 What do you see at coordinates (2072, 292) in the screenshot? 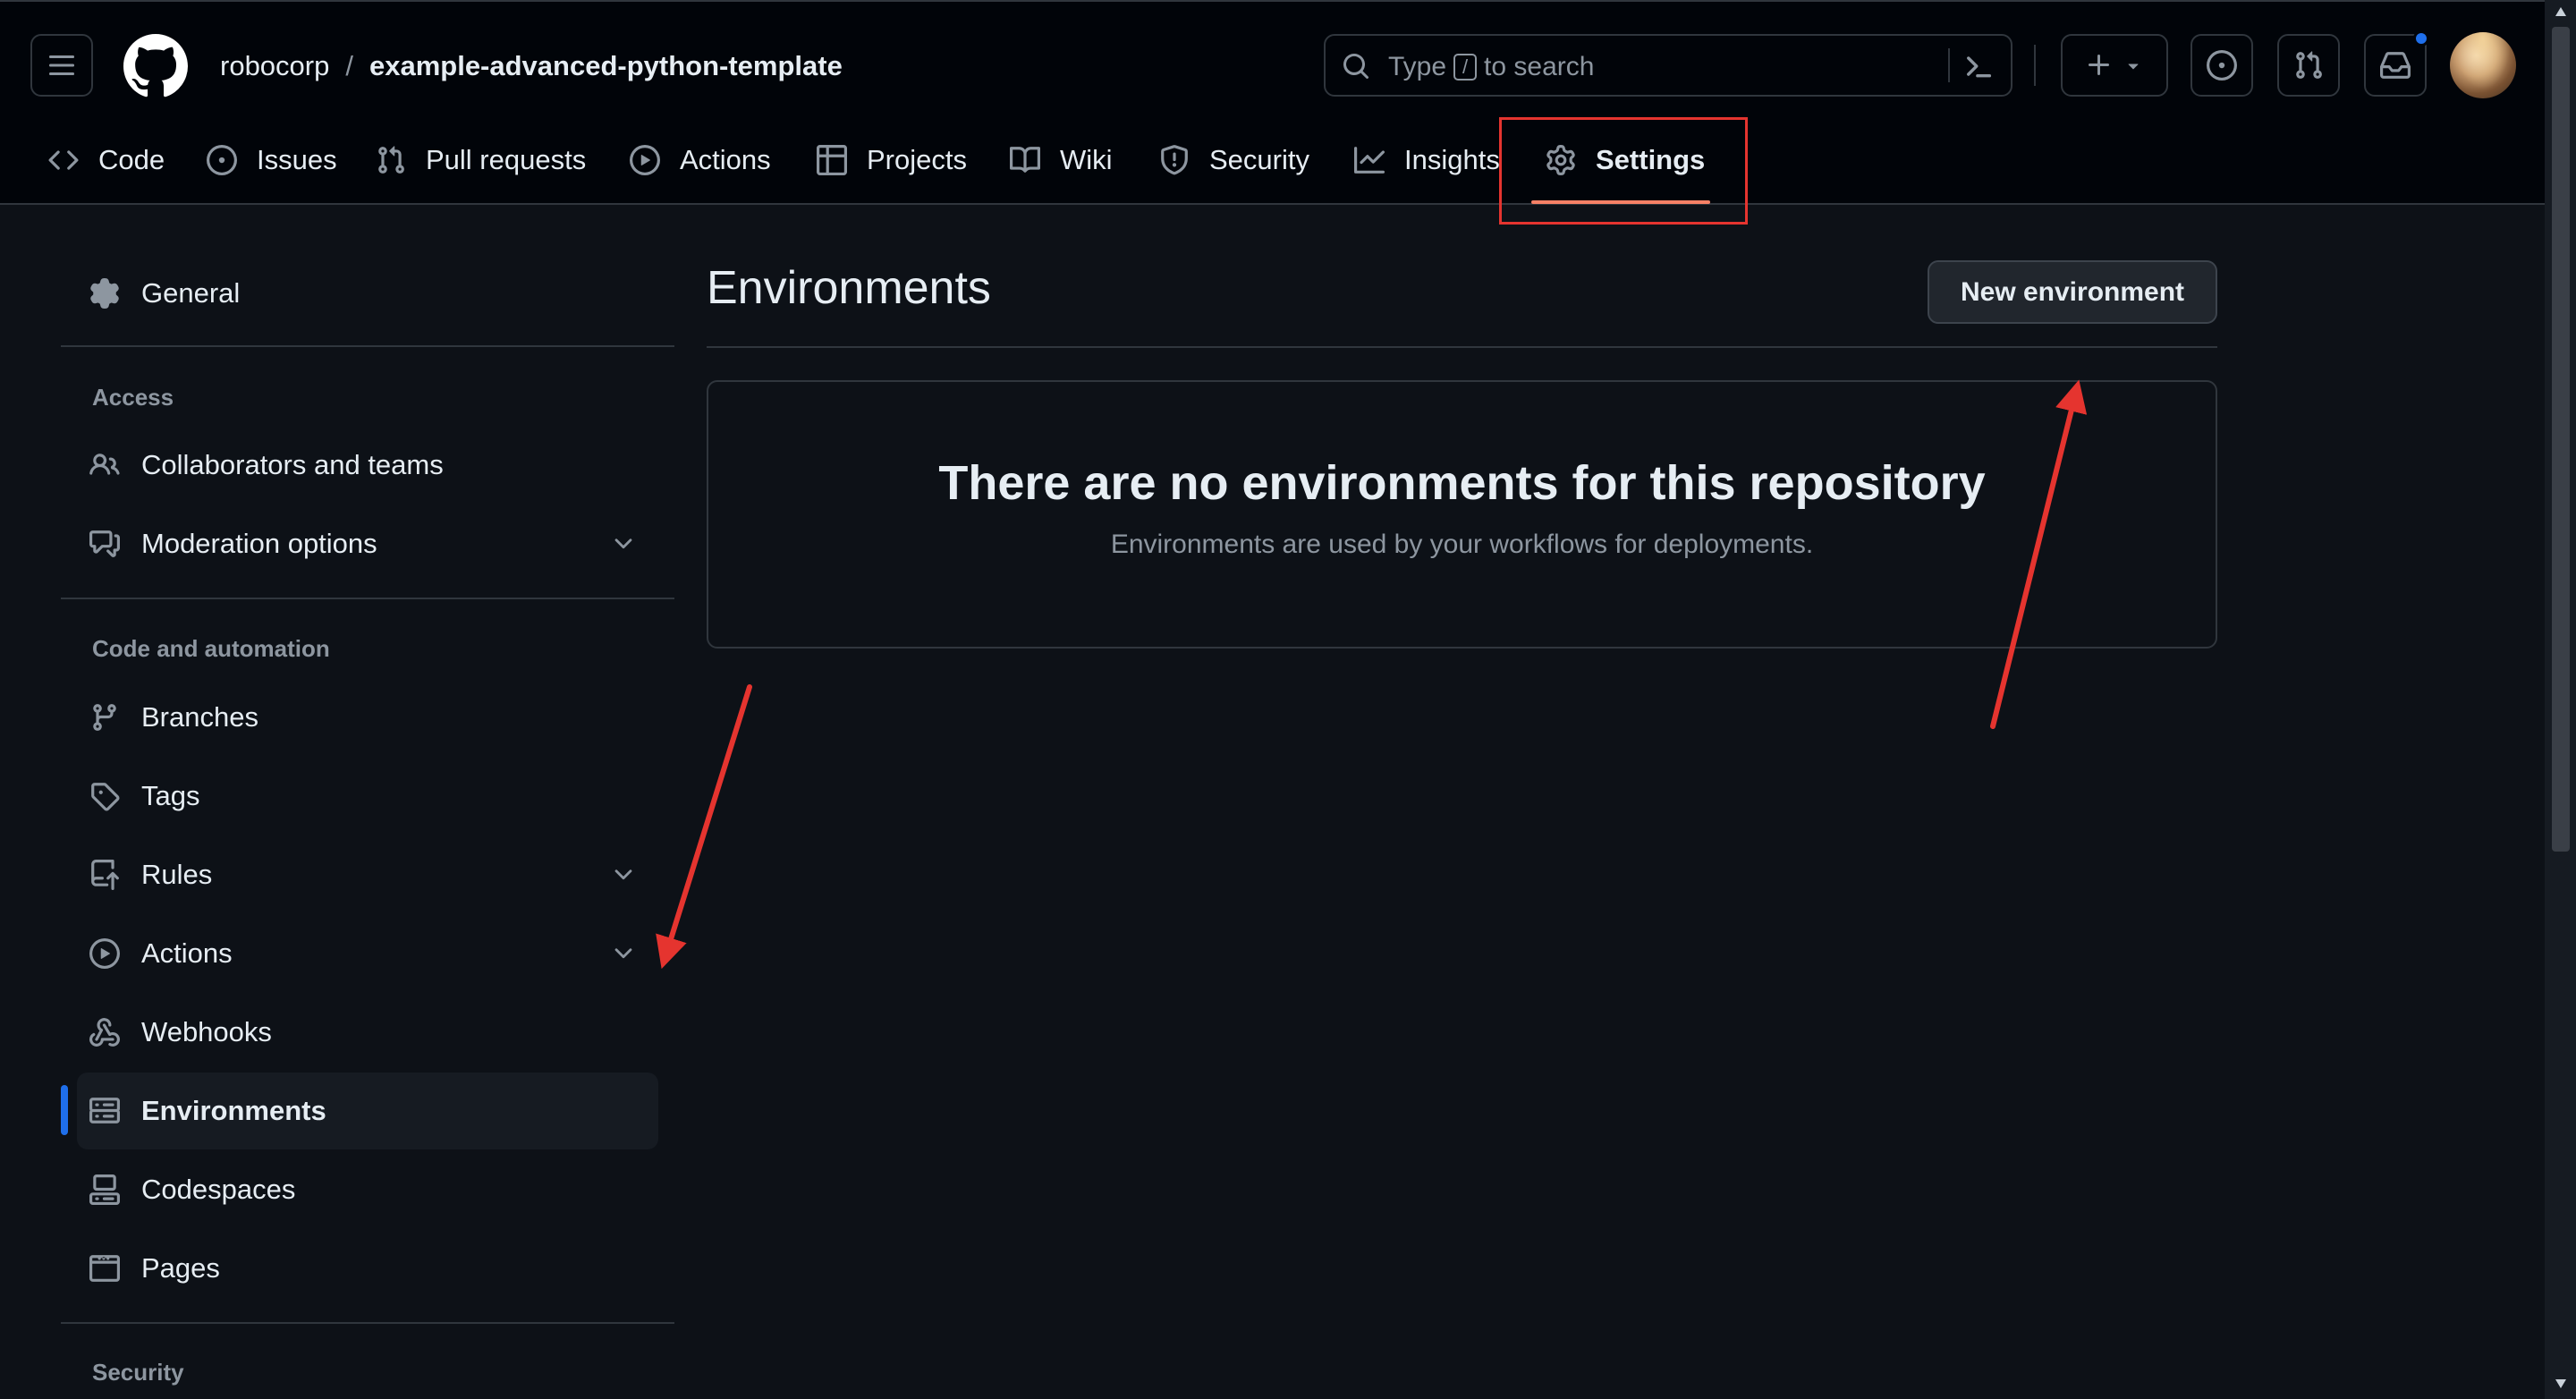
I see `new-environment-button: New environment` at bounding box center [2072, 292].